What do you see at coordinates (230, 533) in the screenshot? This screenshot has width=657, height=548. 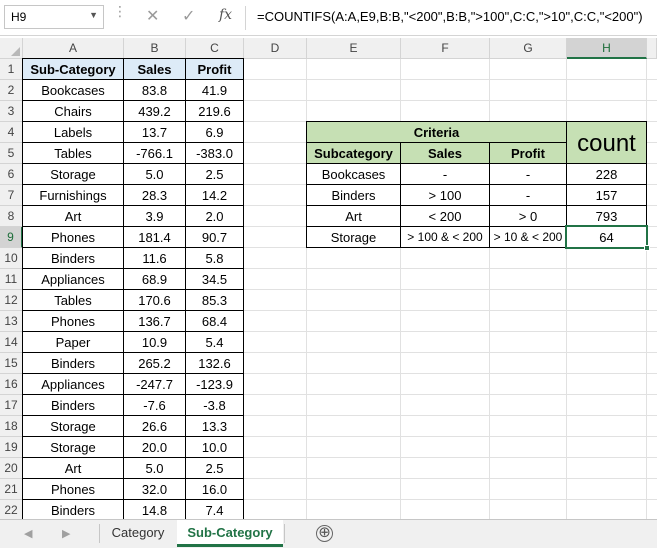 I see `tab-sub-category: Sub-Category` at bounding box center [230, 533].